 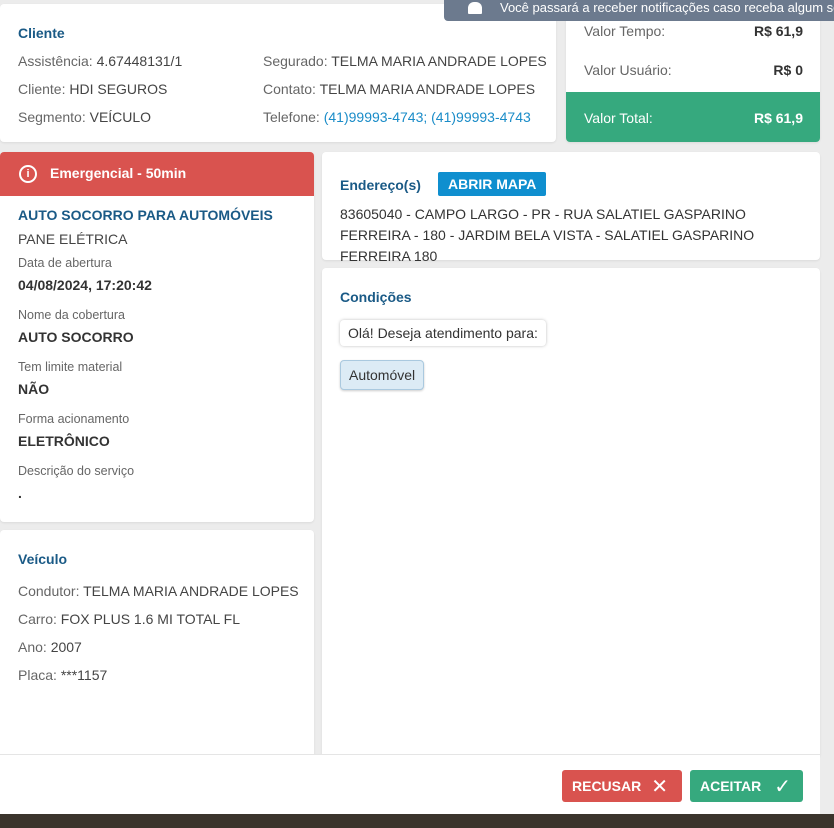 What do you see at coordinates (405, 61) in the screenshot?
I see `segurado: Segurado: TELMA MARIA ANDRADE LOPES` at bounding box center [405, 61].